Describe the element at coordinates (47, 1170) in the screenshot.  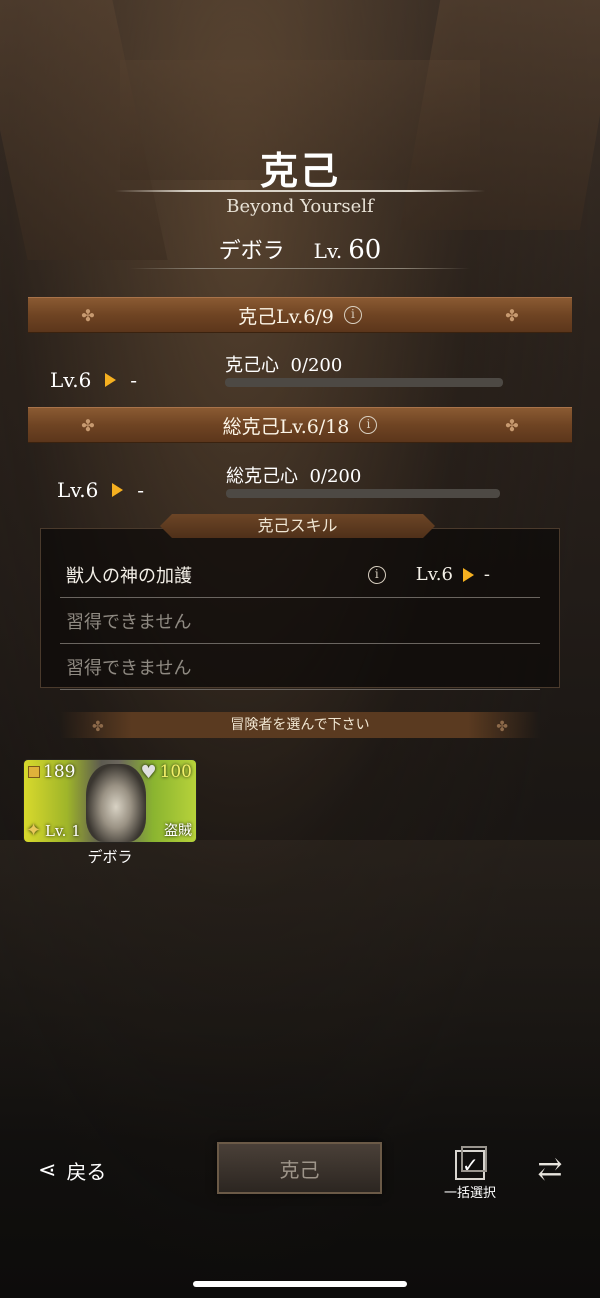
I see `back-arrow-icon: ⋖` at that location.